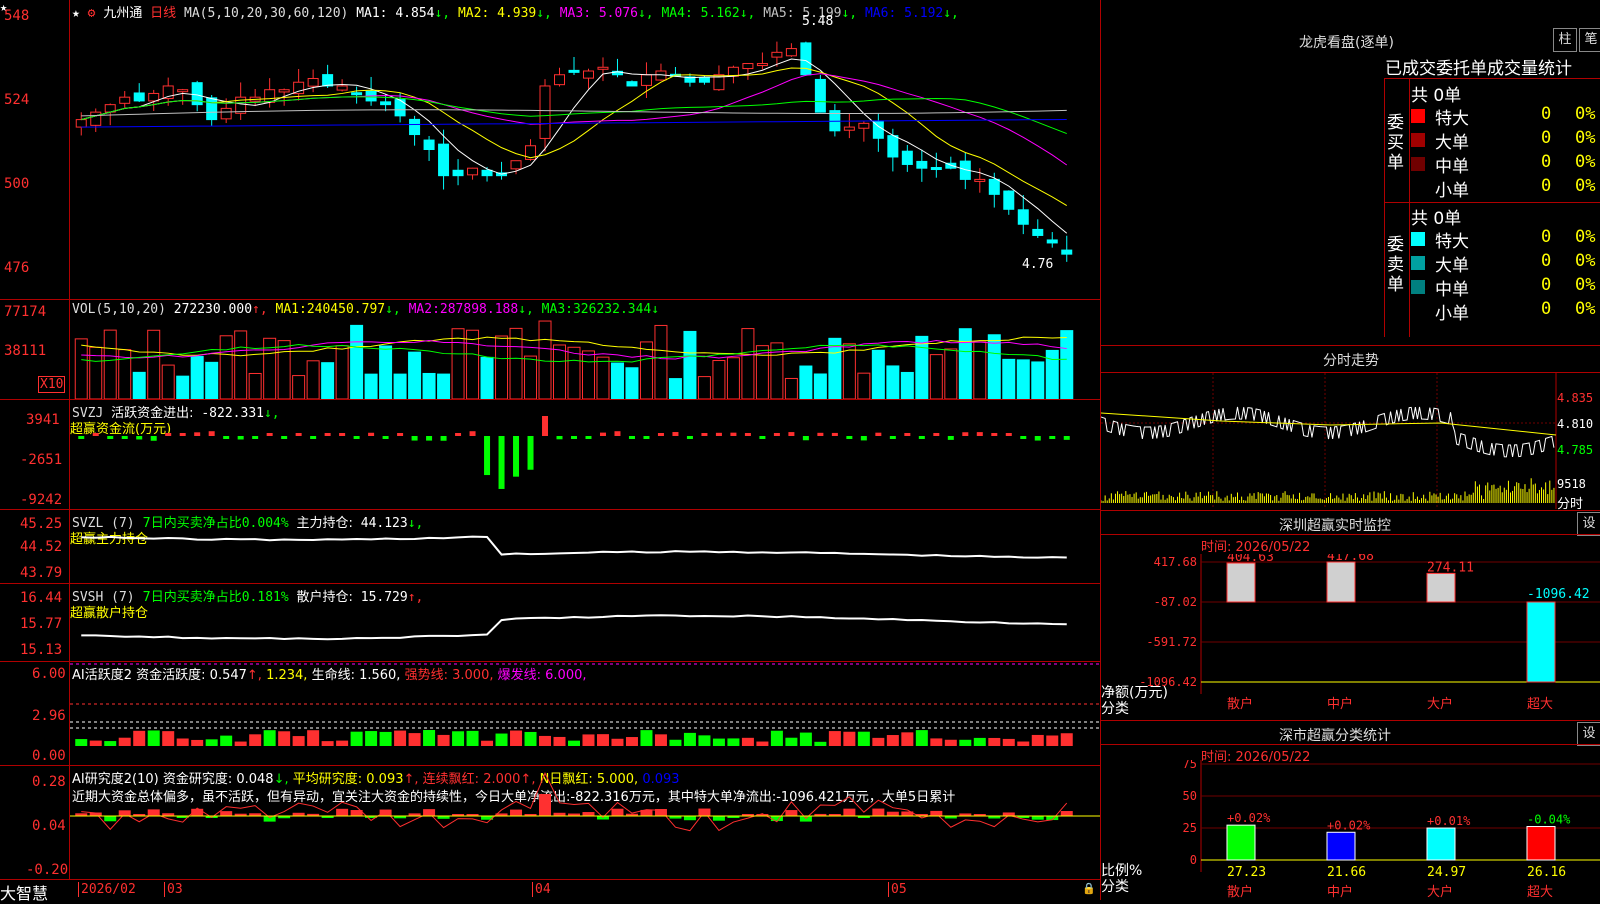 The width and height of the screenshot is (1600, 904). I want to click on intraday-price-line, so click(1328, 432).